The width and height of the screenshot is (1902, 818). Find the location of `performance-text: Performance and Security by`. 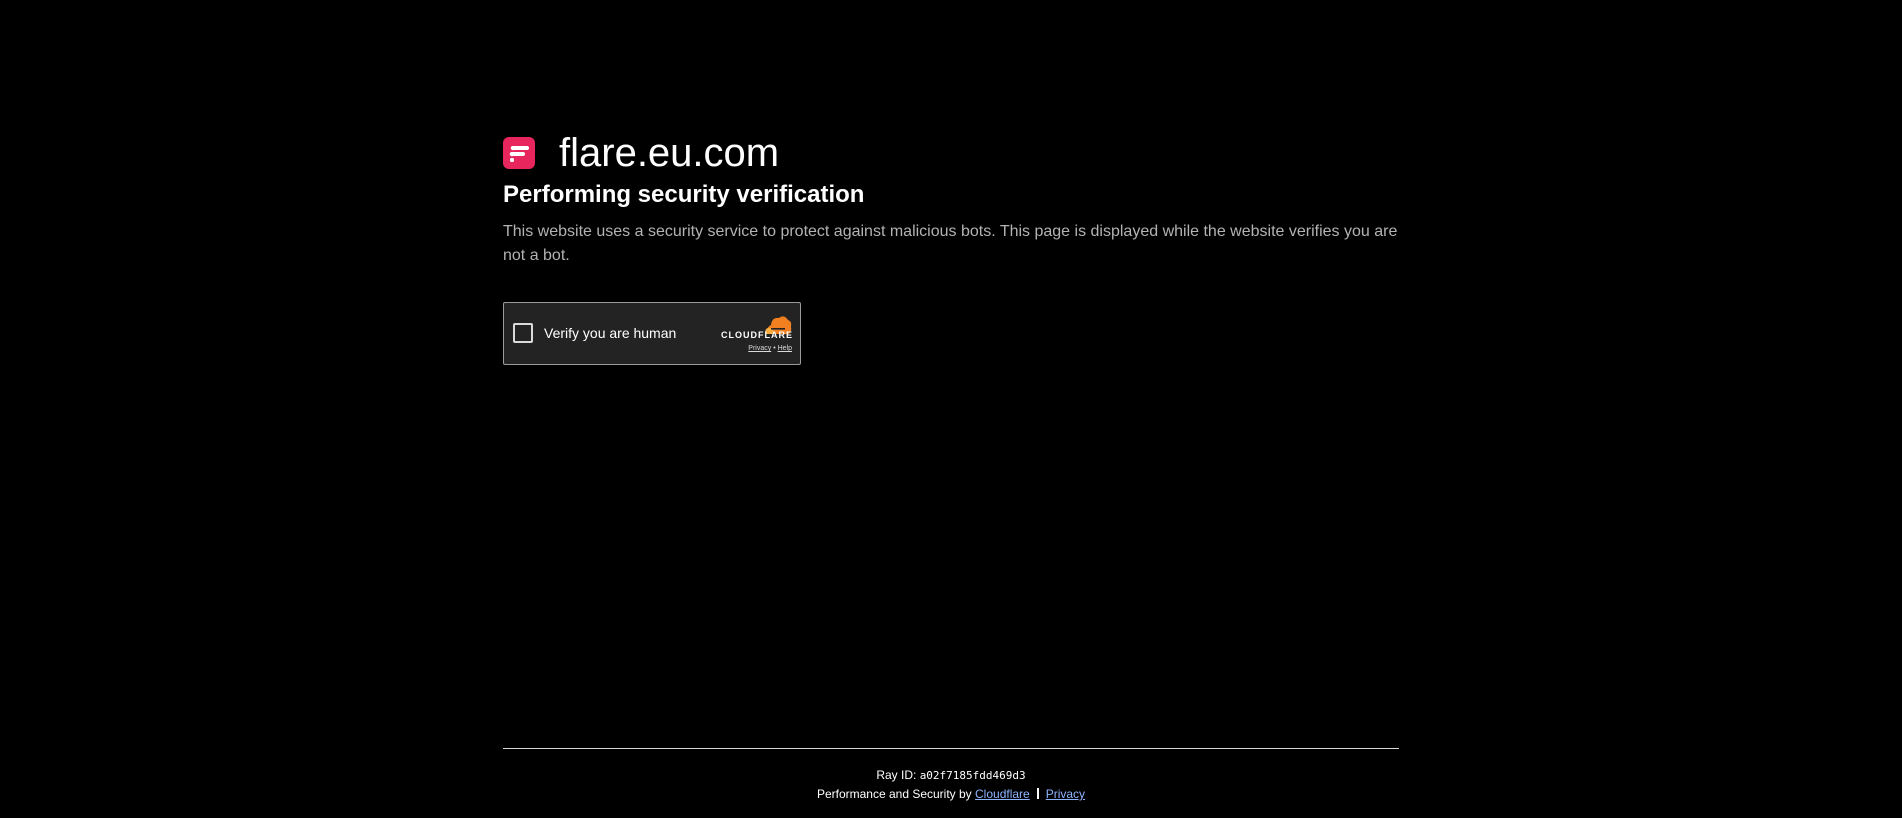

performance-text: Performance and Security by is located at coordinates (896, 794).